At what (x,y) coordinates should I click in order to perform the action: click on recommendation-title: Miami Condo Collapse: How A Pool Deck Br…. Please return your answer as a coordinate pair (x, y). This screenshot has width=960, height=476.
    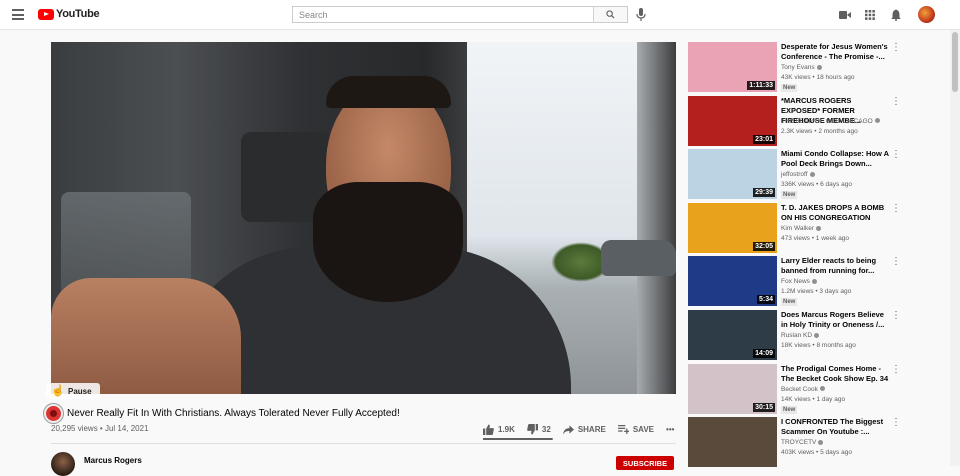
    Looking at the image, I should click on (836, 159).